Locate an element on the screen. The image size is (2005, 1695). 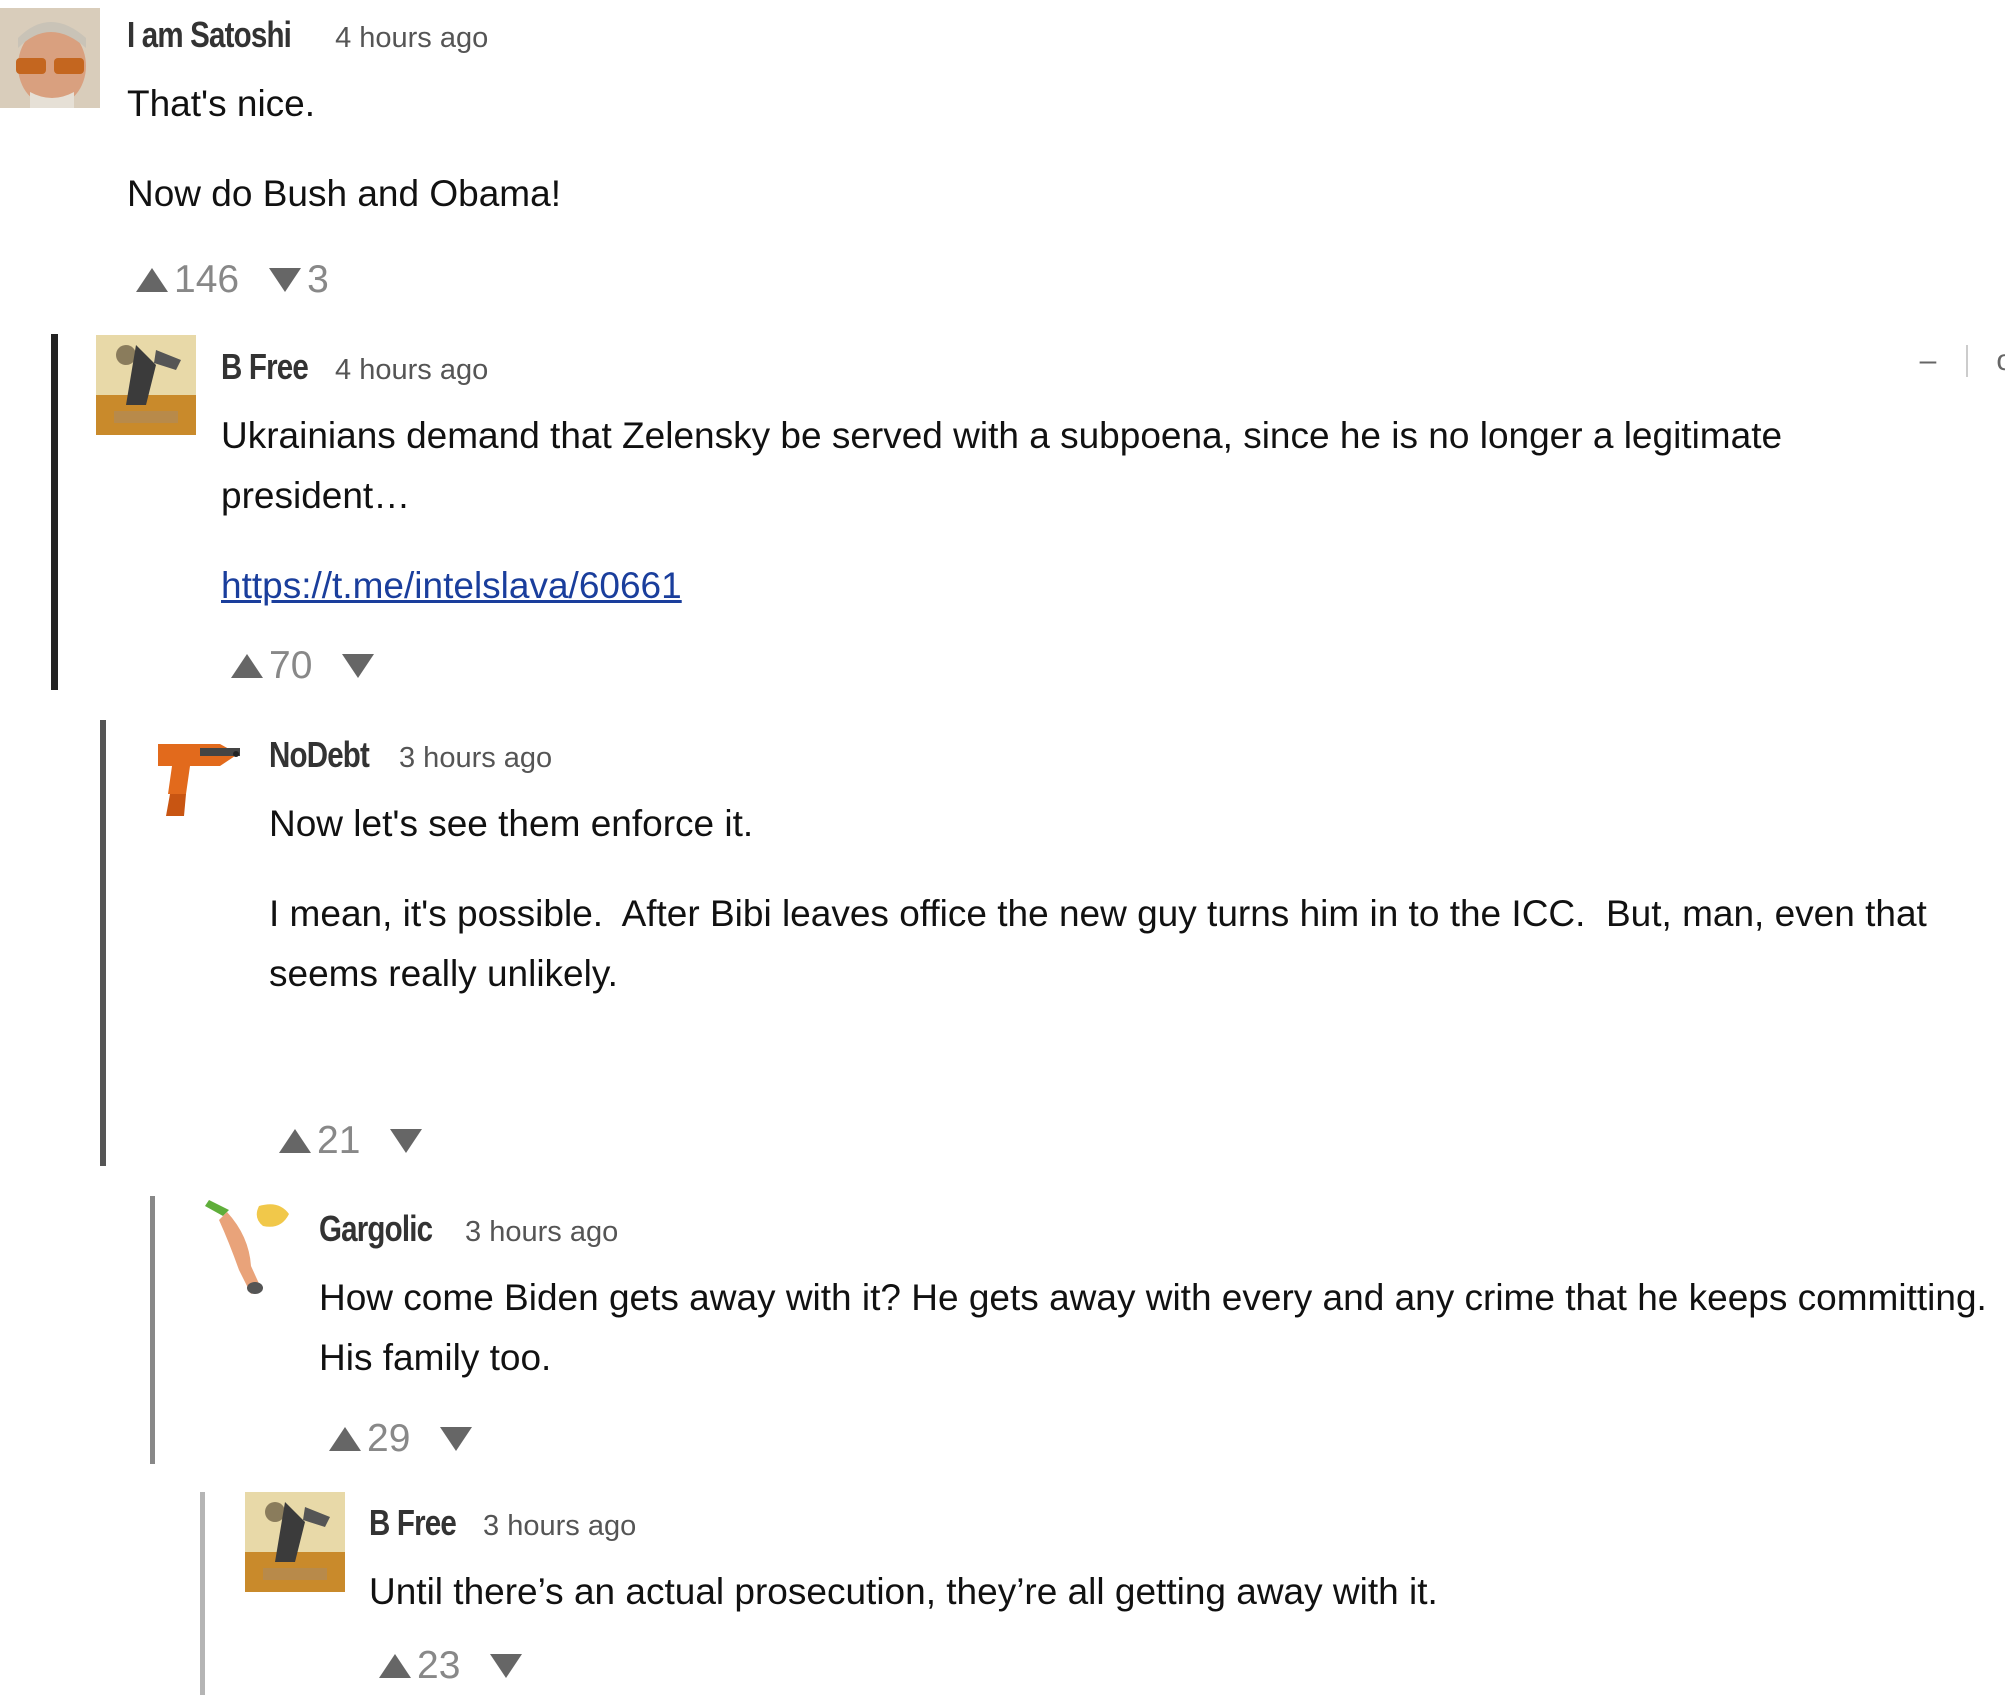
comment-paragraph: Now let's see them enforce it. is located at coordinates (511, 823).